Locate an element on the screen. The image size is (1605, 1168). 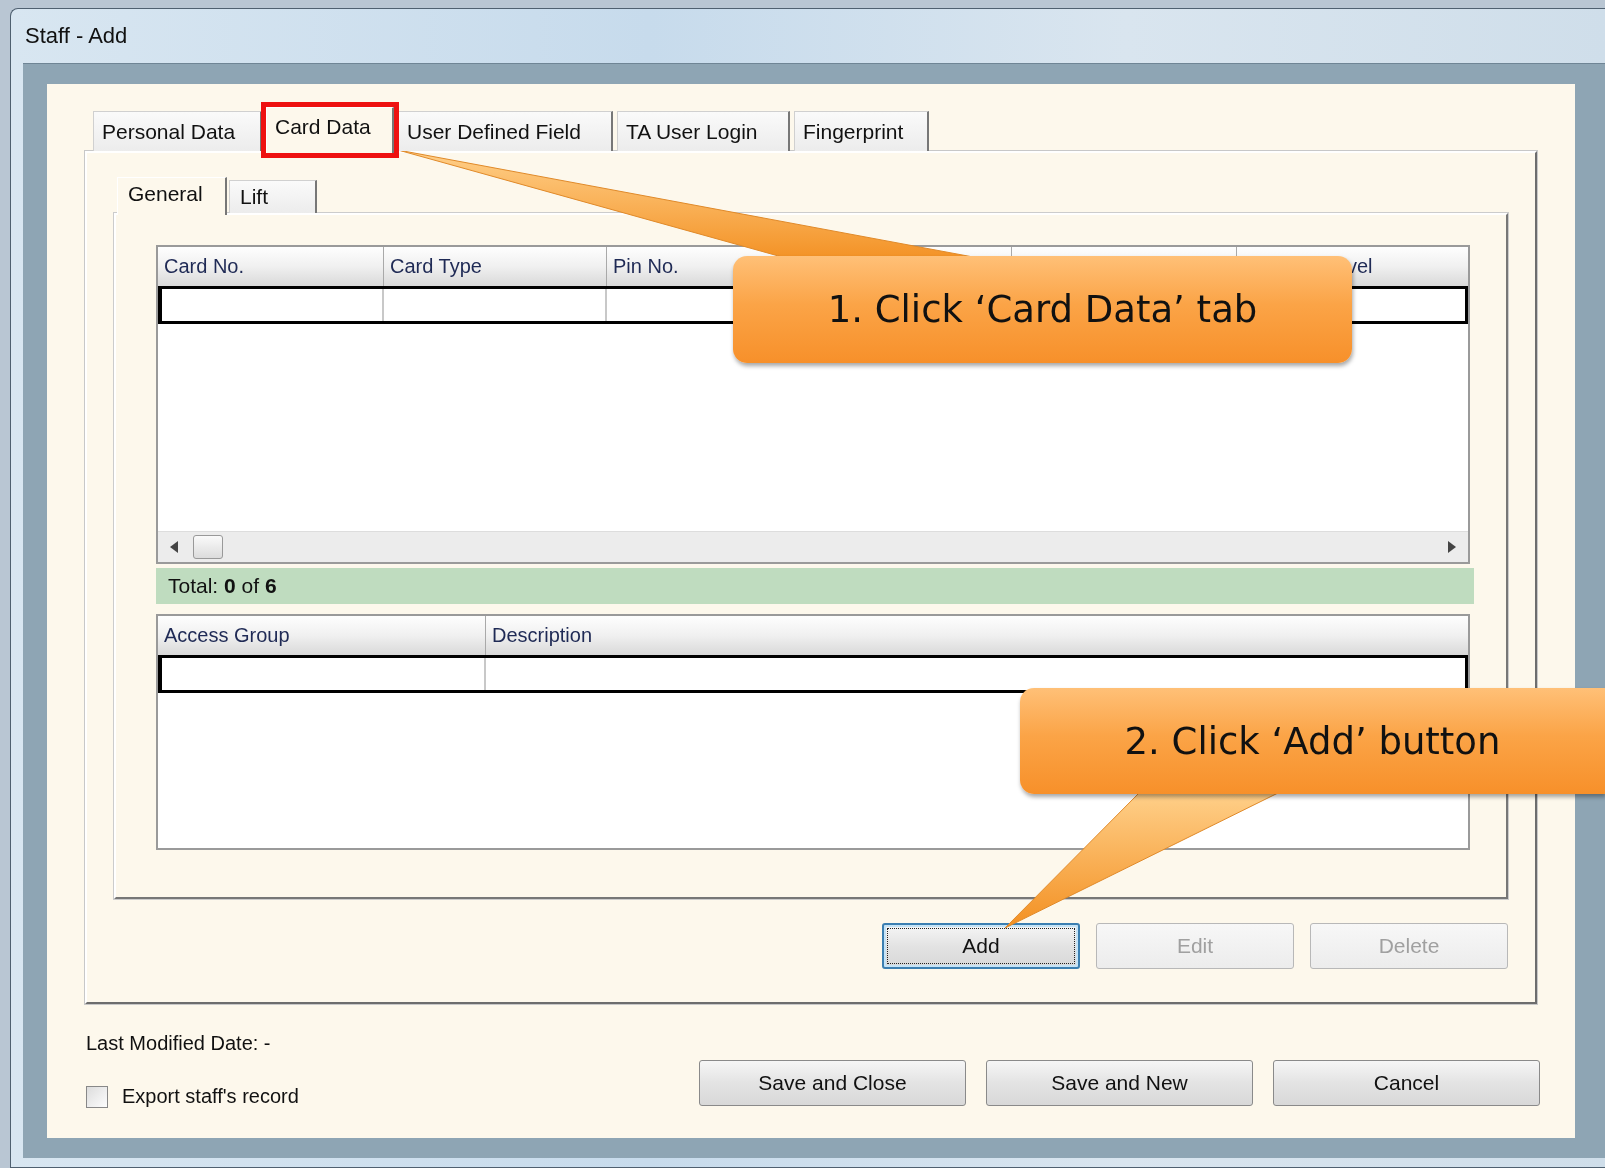
callout-tooltip: 1. Click ‘Card Data’ tab is located at coordinates (1042, 309).